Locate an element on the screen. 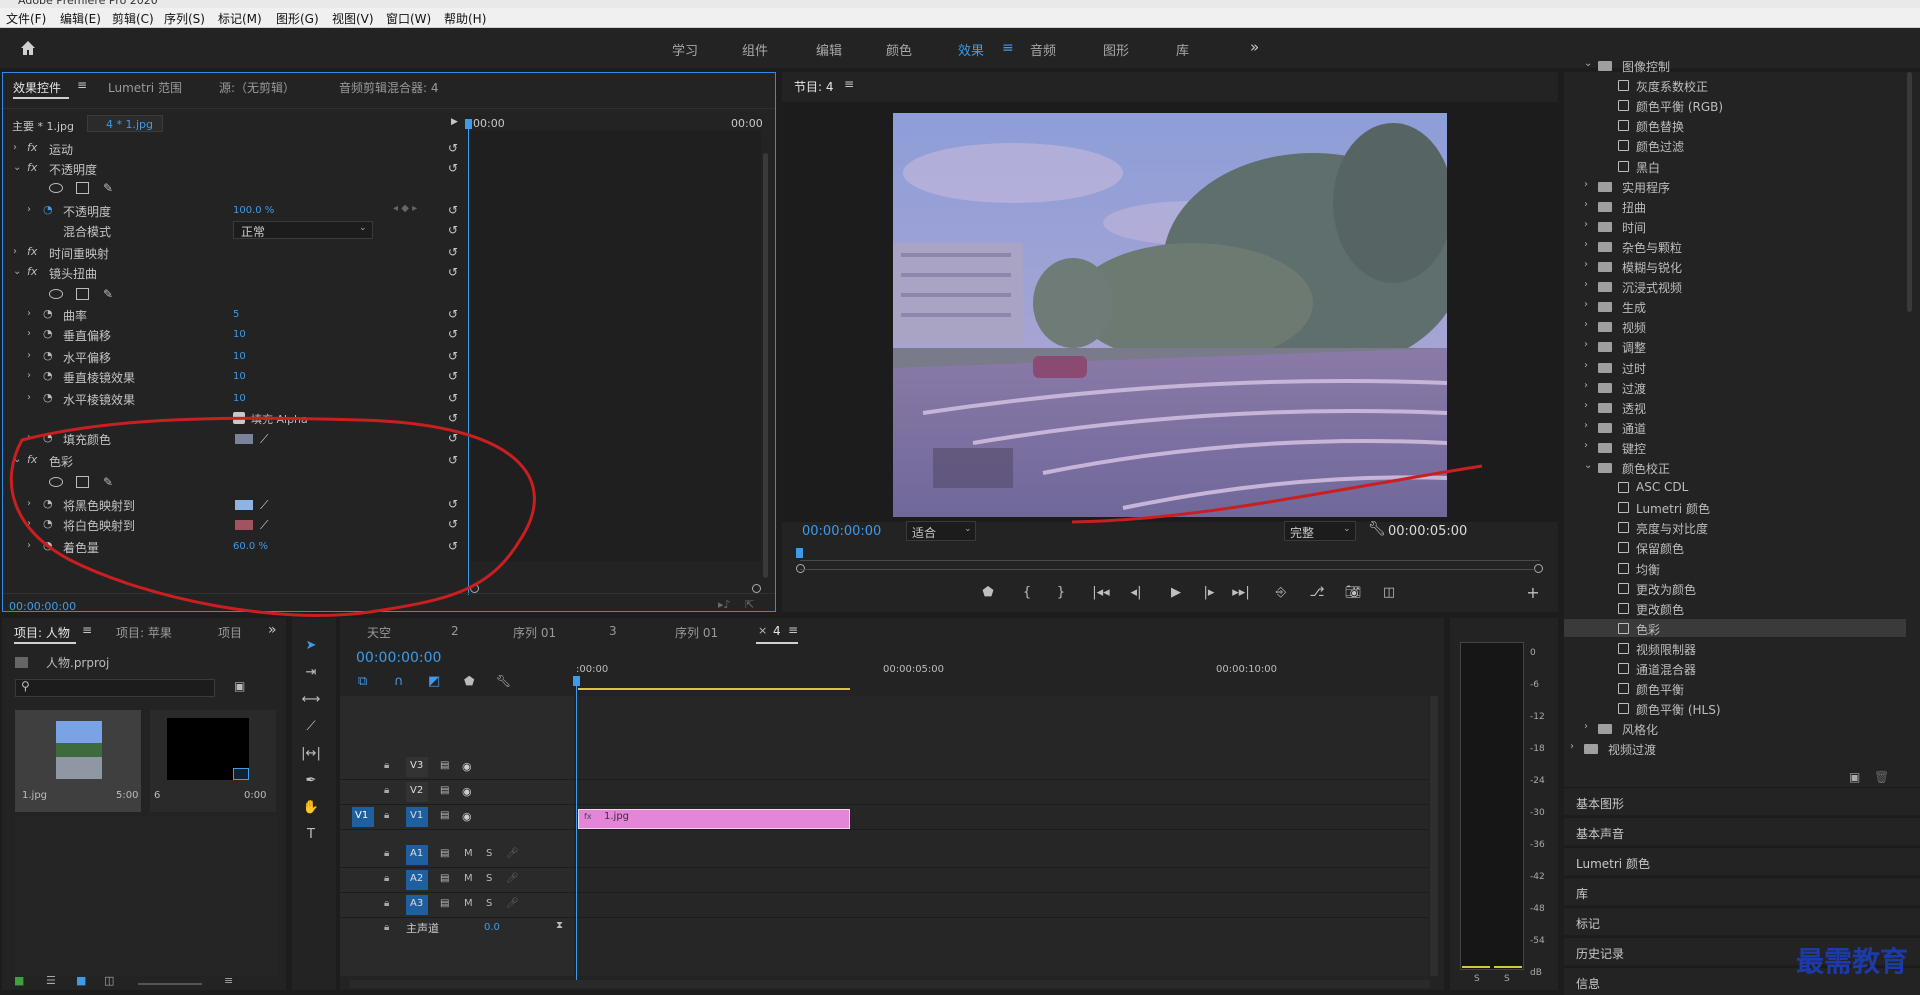  comparison-view-icon: ◫ is located at coordinates (1389, 593).